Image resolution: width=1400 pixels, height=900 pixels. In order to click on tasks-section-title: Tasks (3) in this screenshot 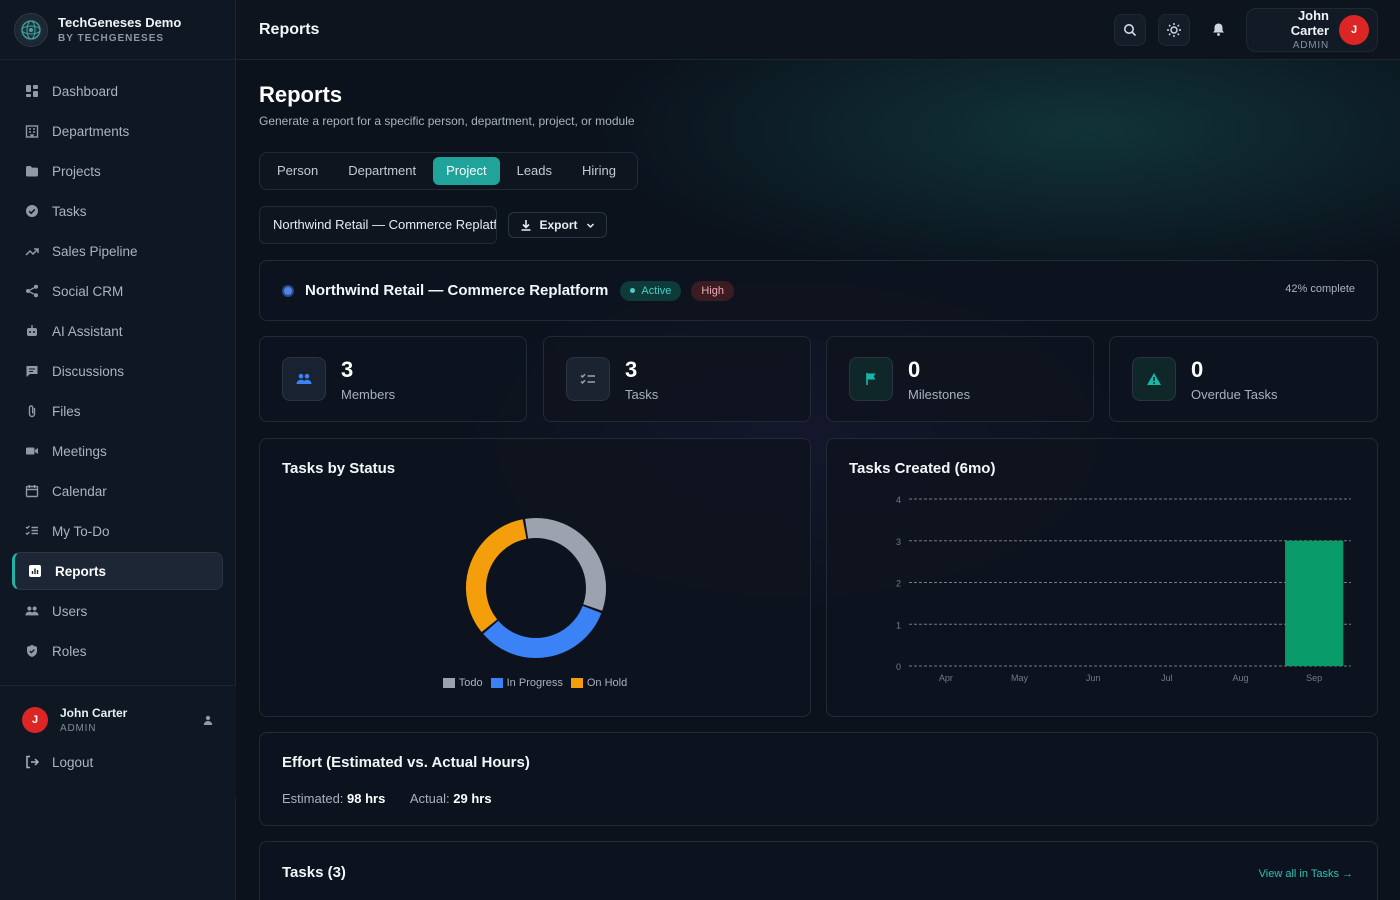, I will do `click(314, 872)`.